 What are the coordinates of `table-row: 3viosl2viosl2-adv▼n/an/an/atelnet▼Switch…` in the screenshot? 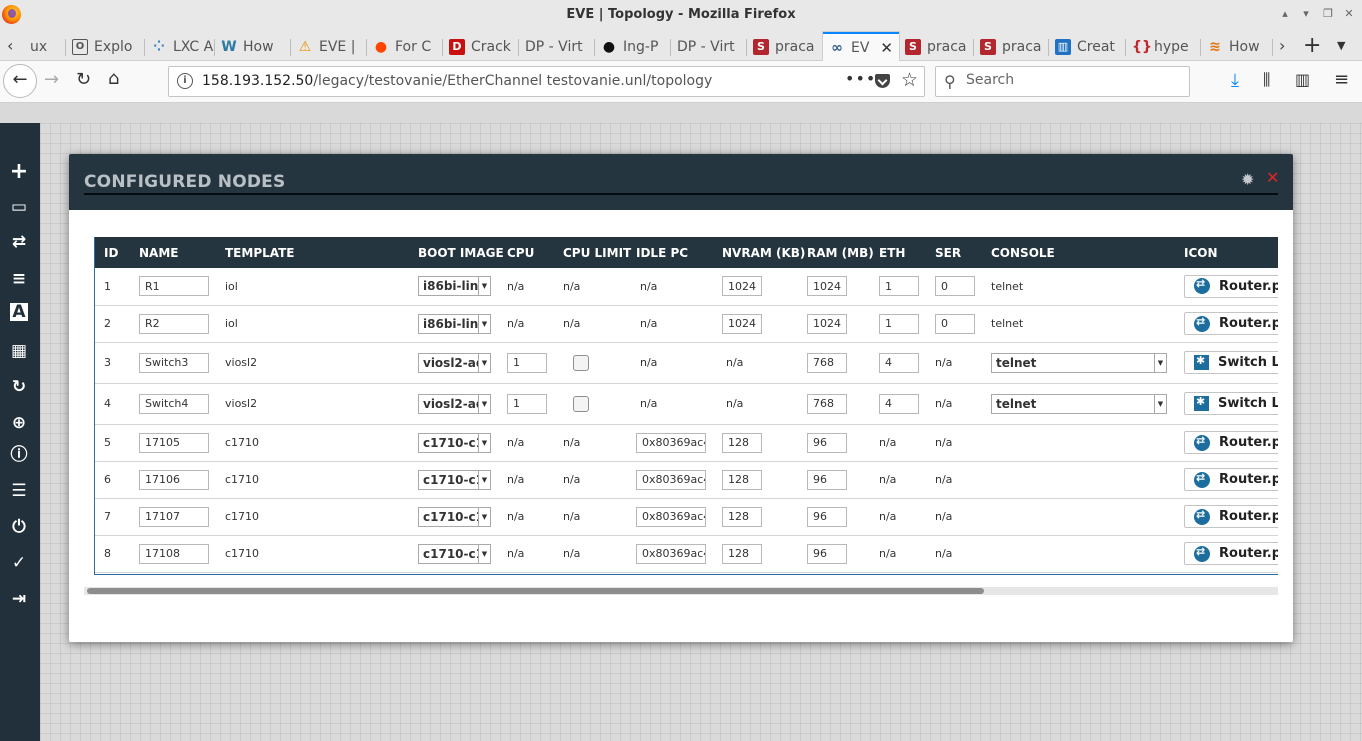 It's located at (686, 363).